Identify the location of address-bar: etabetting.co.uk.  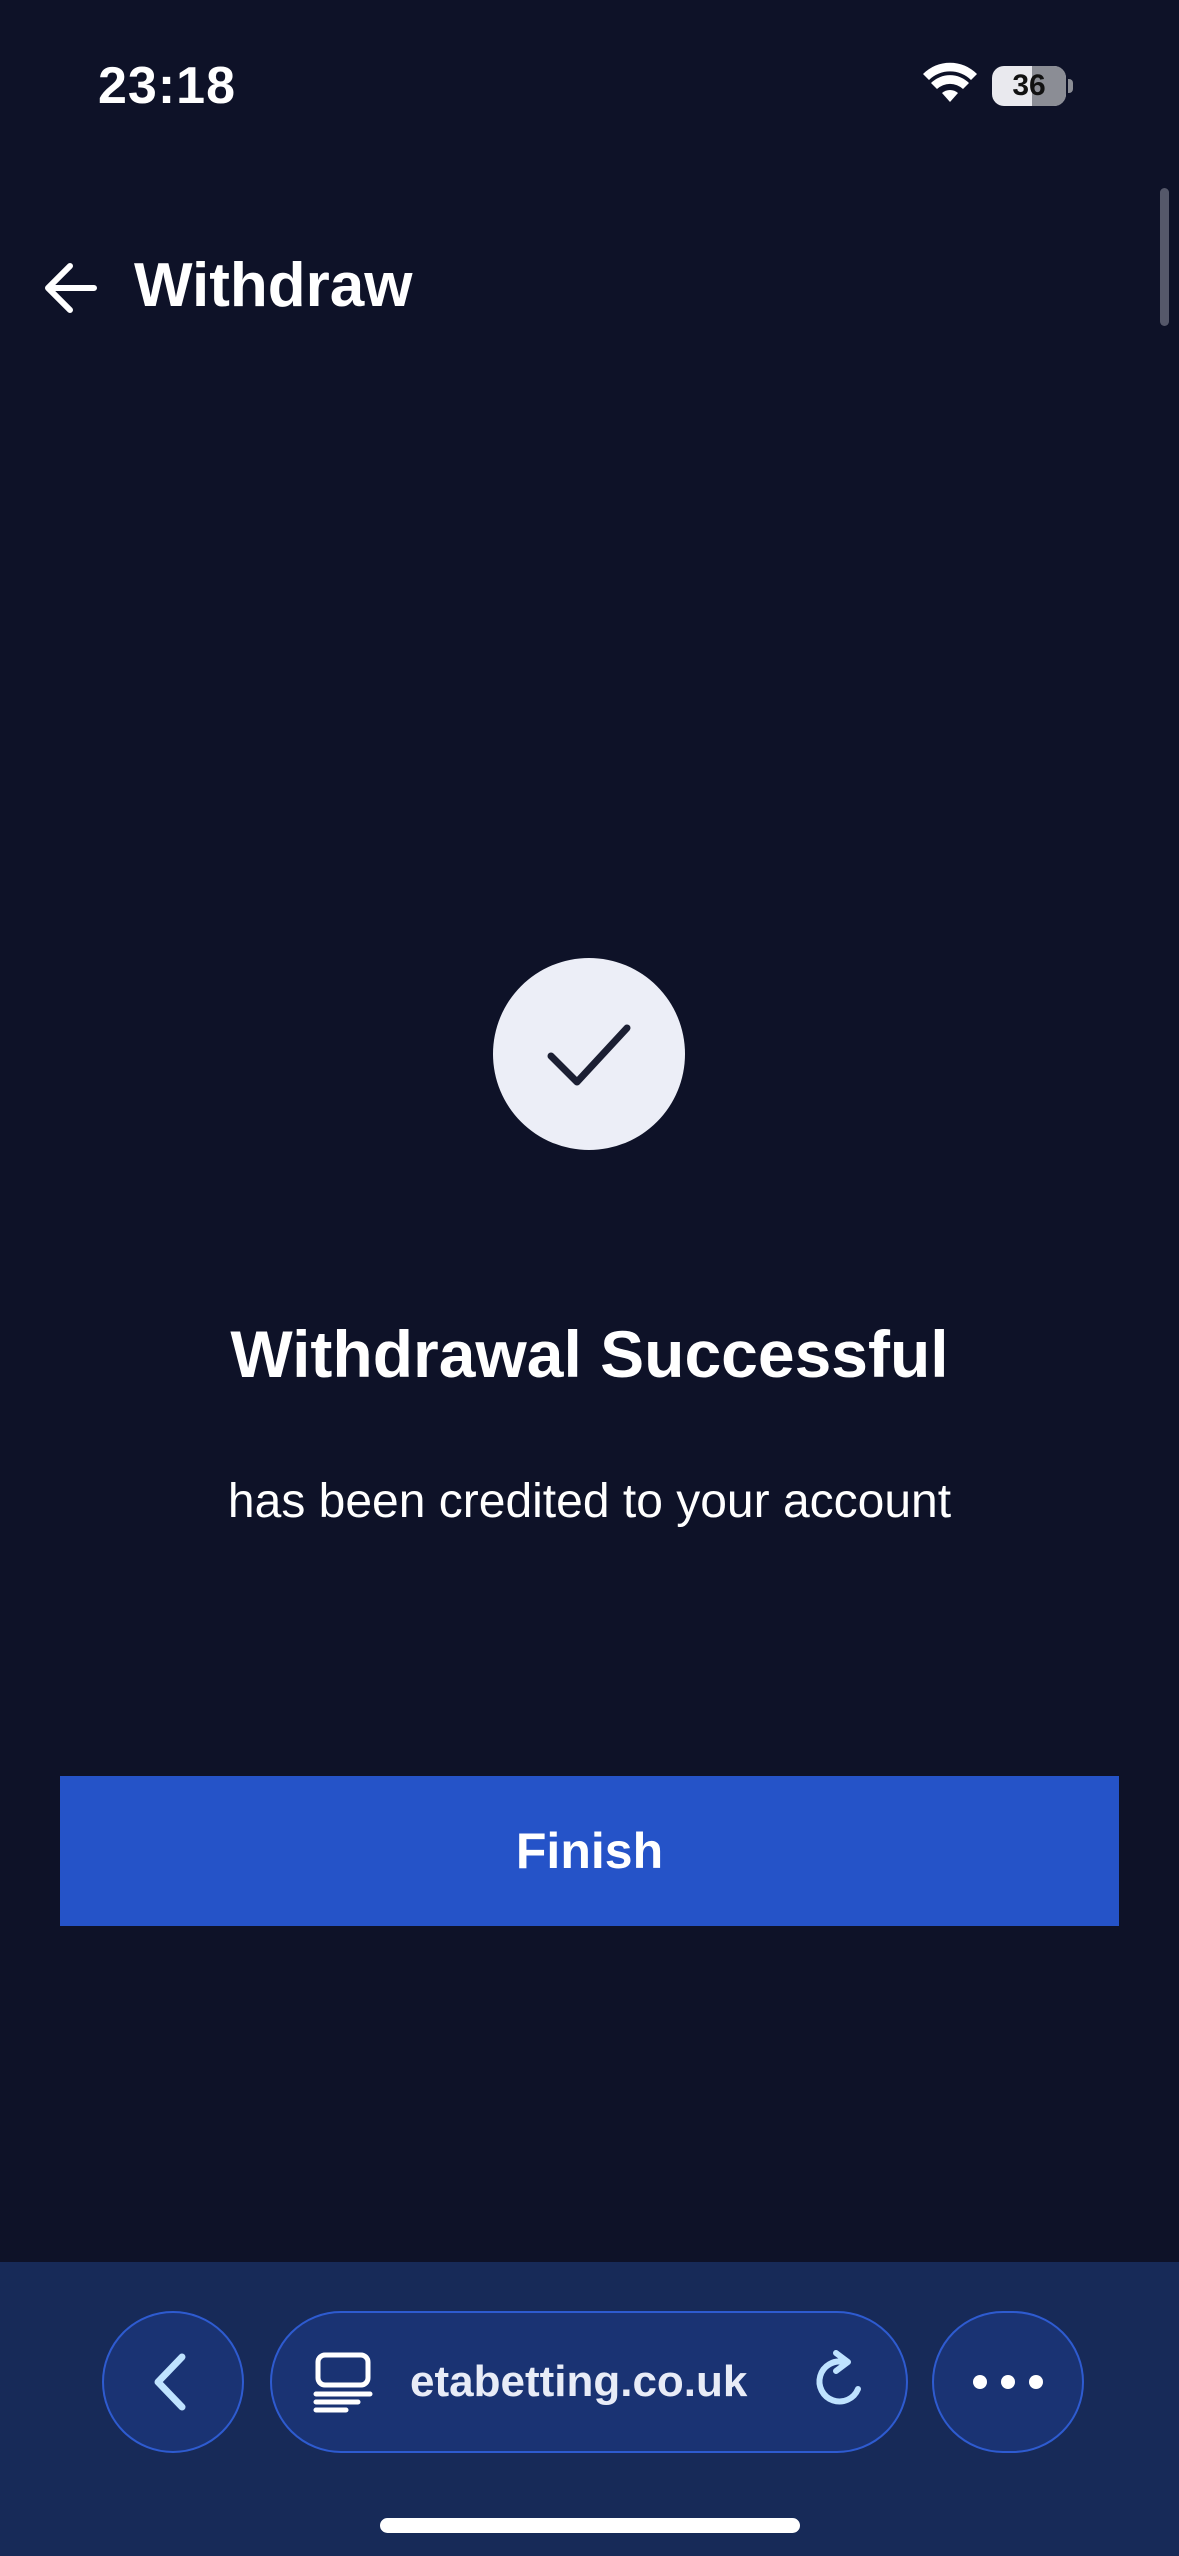
(589, 2382).